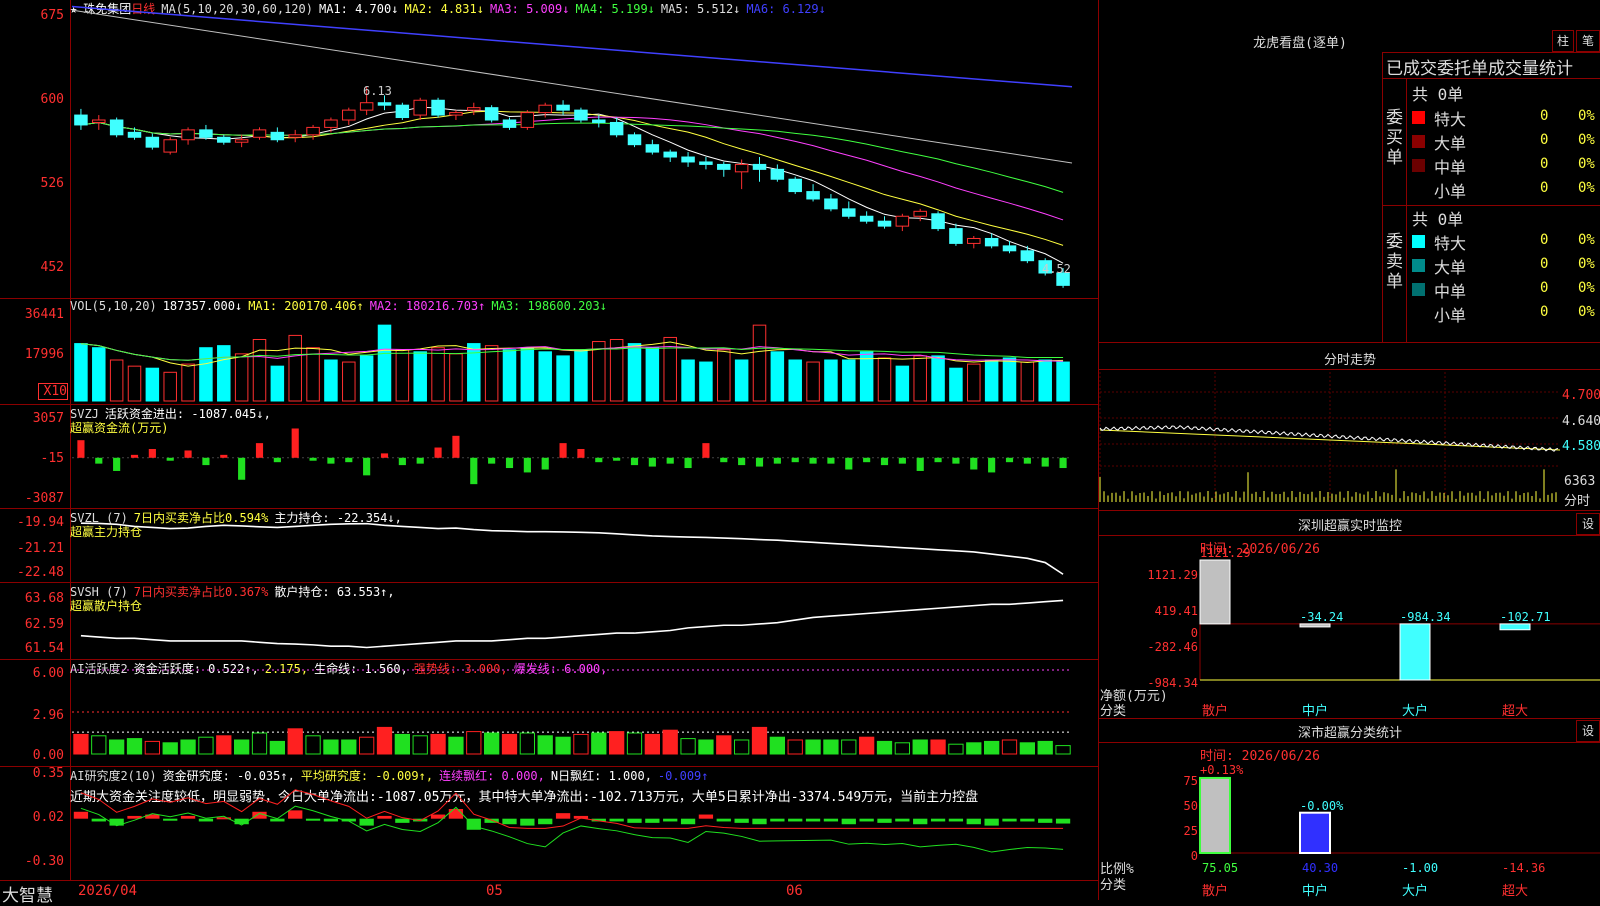 Image resolution: width=1600 pixels, height=906 pixels. I want to click on sell-row-name: 小单, so click(1450, 315).